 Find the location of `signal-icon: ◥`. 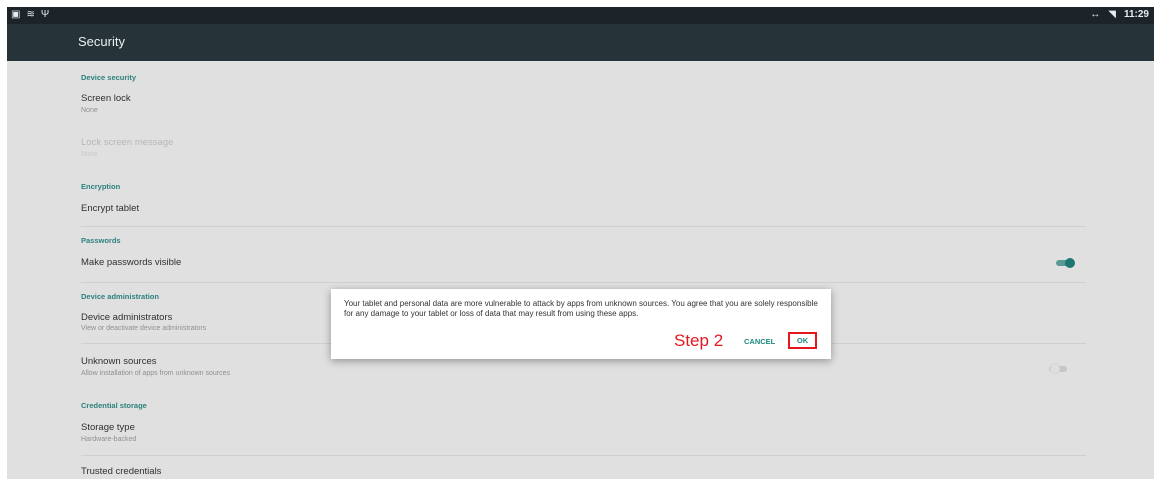

signal-icon: ◥ is located at coordinates (1112, 14).